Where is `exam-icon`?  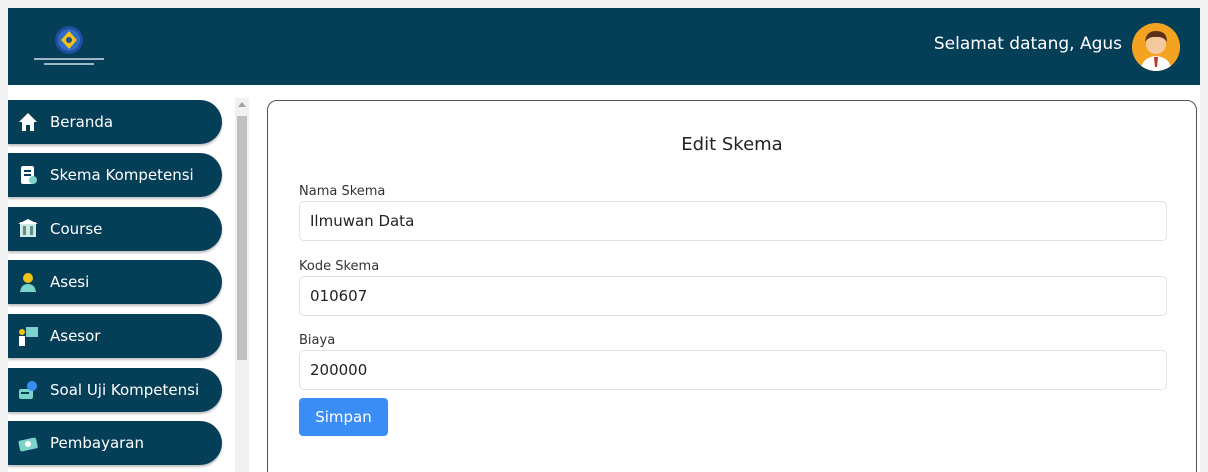 exam-icon is located at coordinates (28, 390).